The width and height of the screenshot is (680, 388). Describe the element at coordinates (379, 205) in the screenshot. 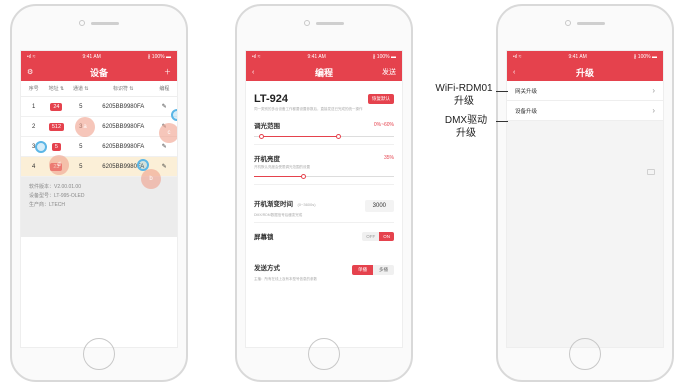

I see `fade-time-input: 3000` at that location.